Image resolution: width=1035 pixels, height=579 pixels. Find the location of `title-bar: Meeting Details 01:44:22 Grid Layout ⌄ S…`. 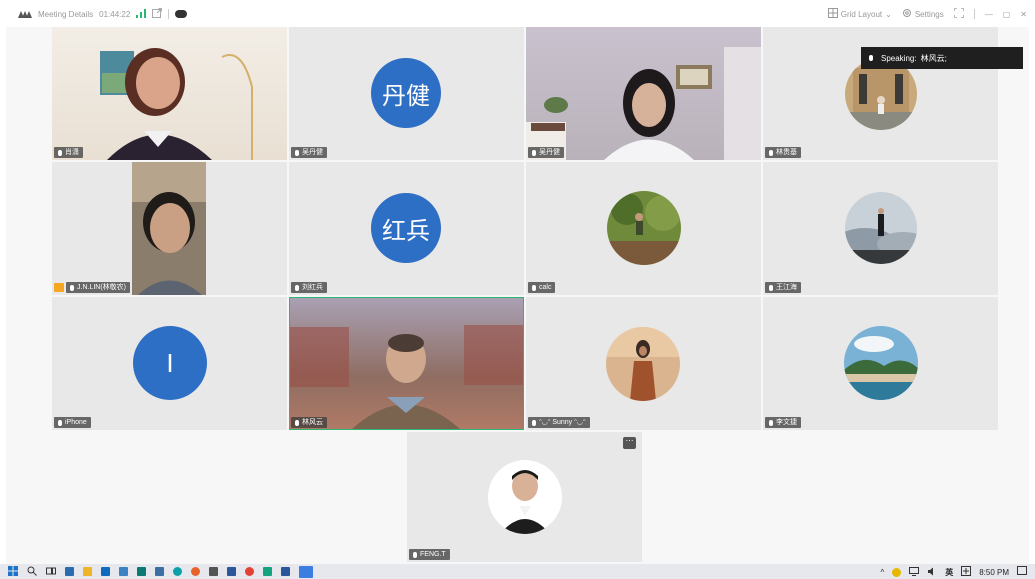

title-bar: Meeting Details 01:44:22 Grid Layout ⌄ S… is located at coordinates (517, 13).